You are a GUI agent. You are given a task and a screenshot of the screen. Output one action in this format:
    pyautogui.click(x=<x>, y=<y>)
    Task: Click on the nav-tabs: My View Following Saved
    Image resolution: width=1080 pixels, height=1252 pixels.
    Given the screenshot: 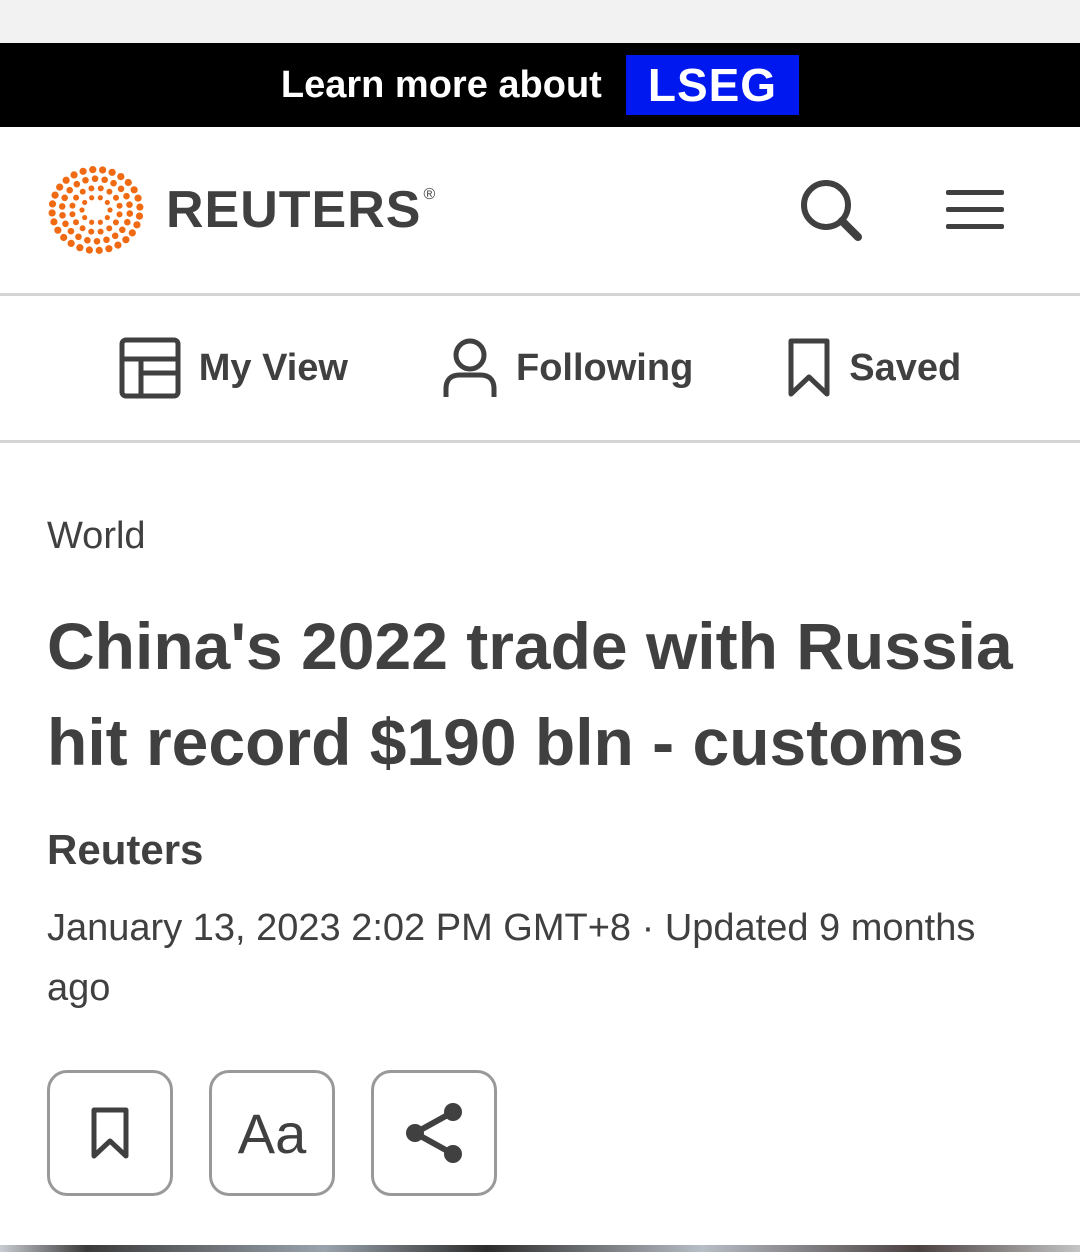 What is the action you would take?
    pyautogui.click(x=540, y=369)
    